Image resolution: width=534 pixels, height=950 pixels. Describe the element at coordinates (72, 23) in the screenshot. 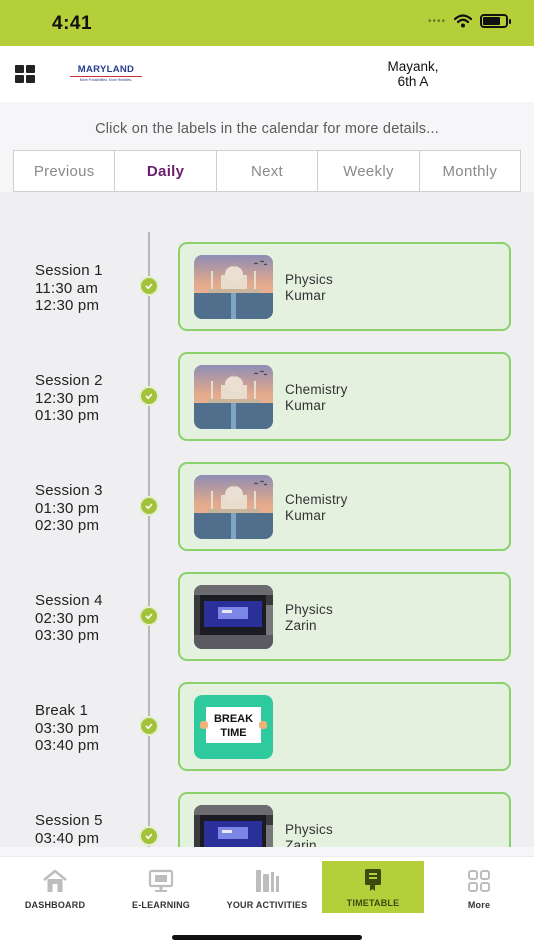

I see `status-time: 4:41` at that location.